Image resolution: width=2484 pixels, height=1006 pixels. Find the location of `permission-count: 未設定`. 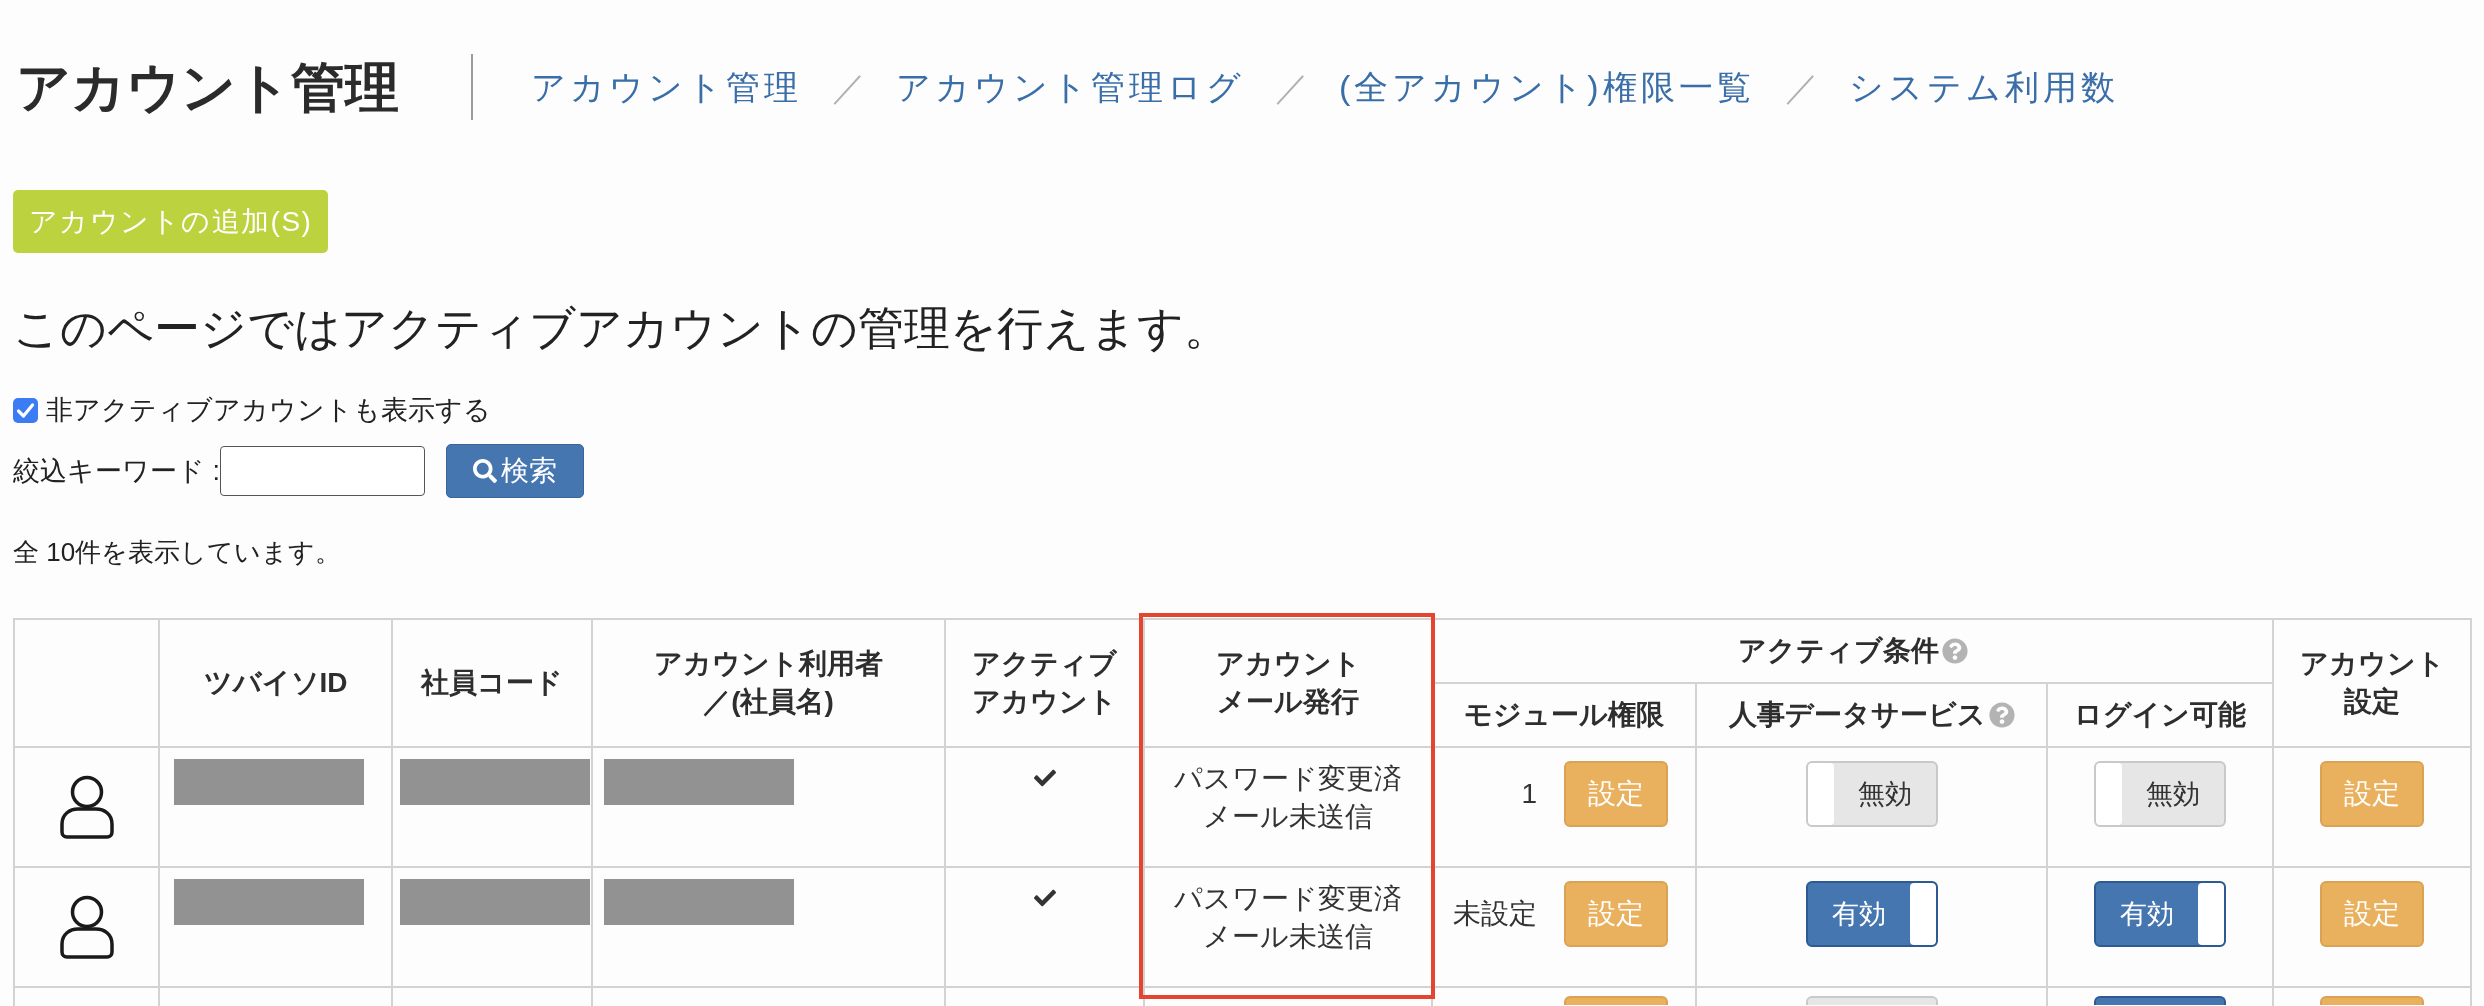

permission-count: 未設定 is located at coordinates (1495, 914).